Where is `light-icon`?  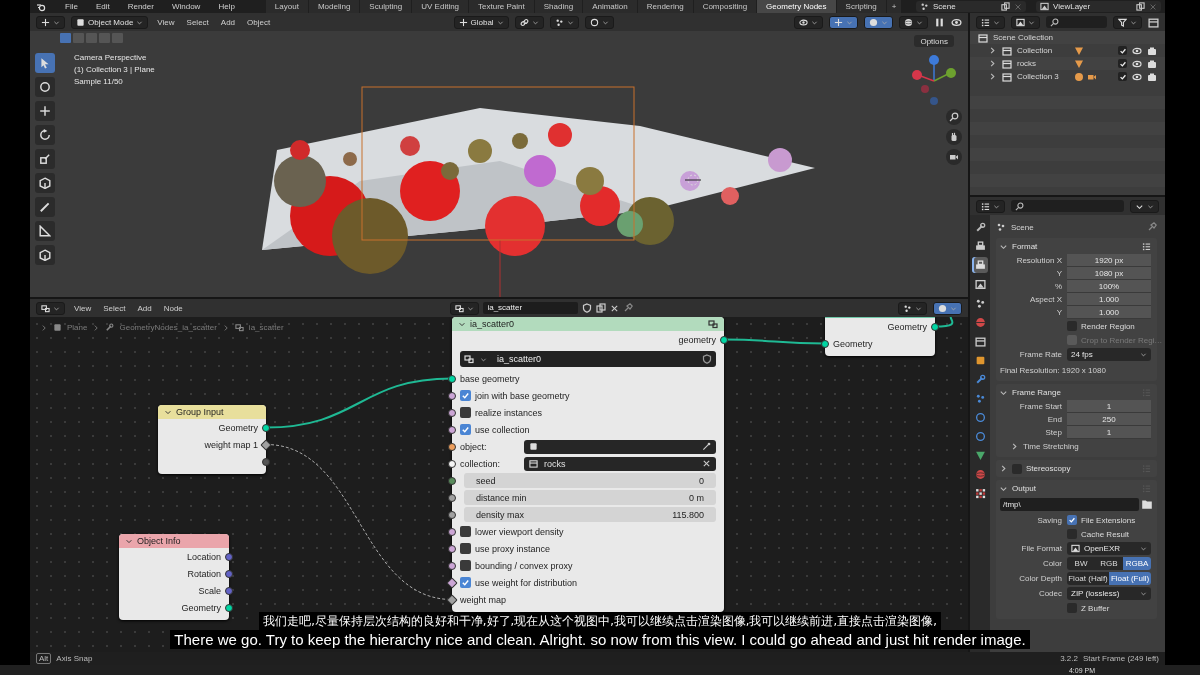
light-icon is located at coordinates (1079, 76).